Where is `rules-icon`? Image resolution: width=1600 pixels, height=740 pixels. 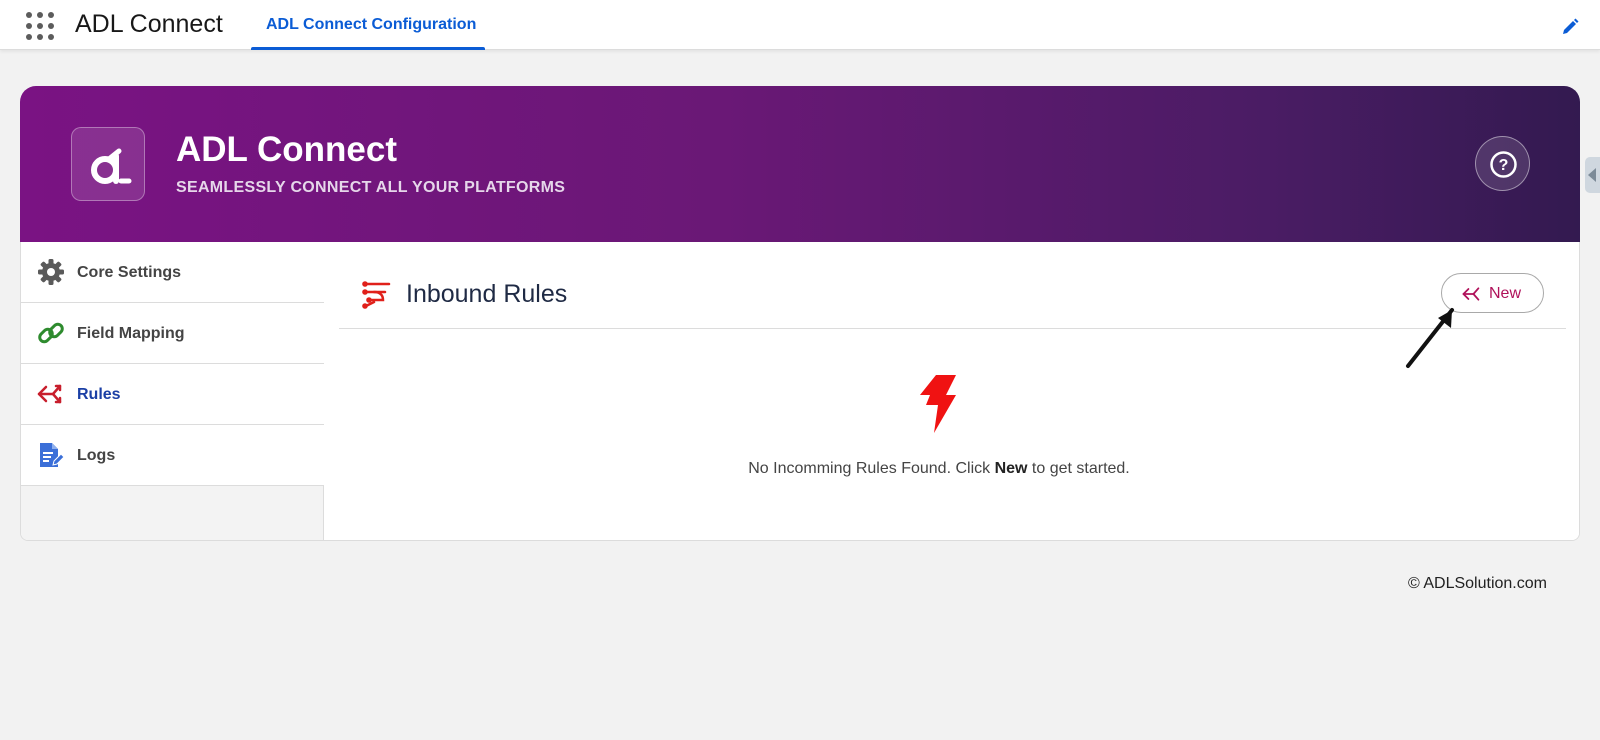 rules-icon is located at coordinates (51, 394).